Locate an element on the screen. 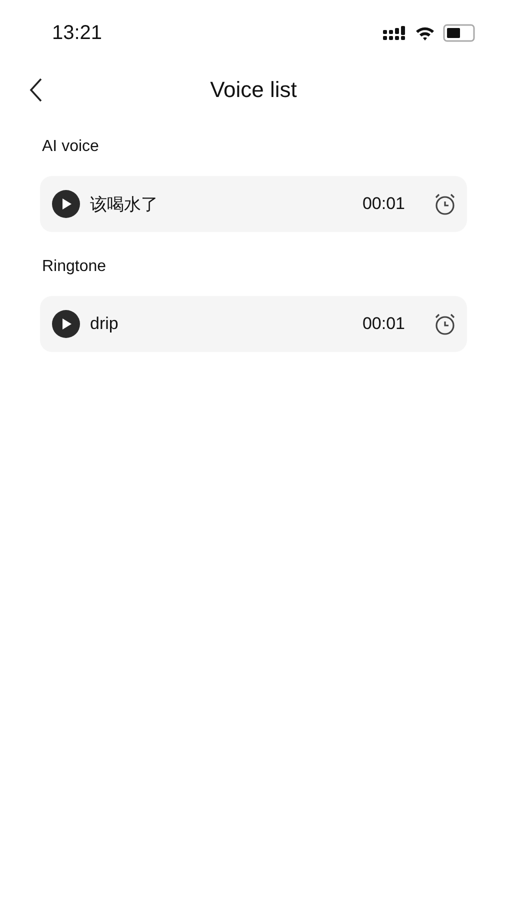  voice-name: 该喝水了 is located at coordinates (124, 205).